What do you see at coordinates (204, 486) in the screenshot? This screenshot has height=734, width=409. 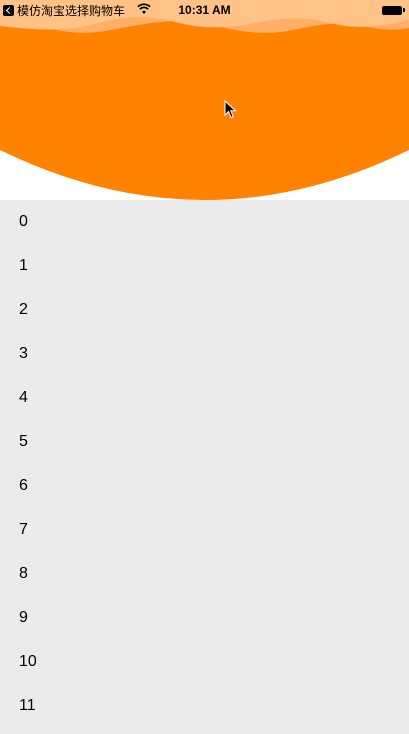 I see `list-item: 6` at bounding box center [204, 486].